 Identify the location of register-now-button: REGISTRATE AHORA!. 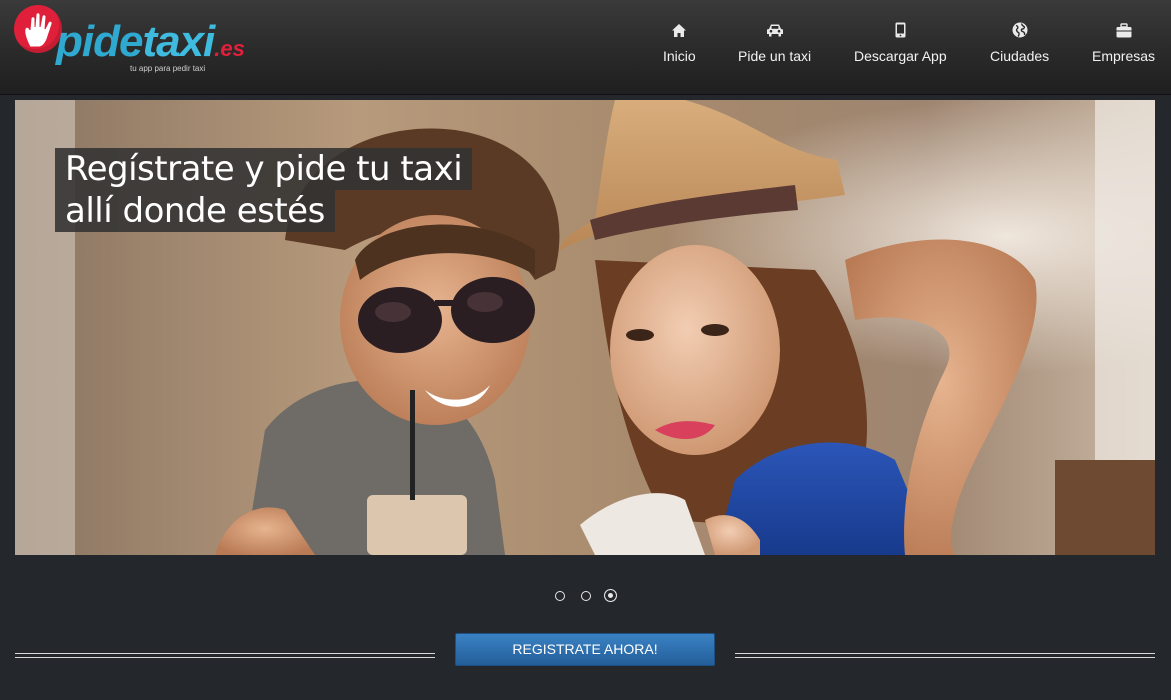
(585, 649).